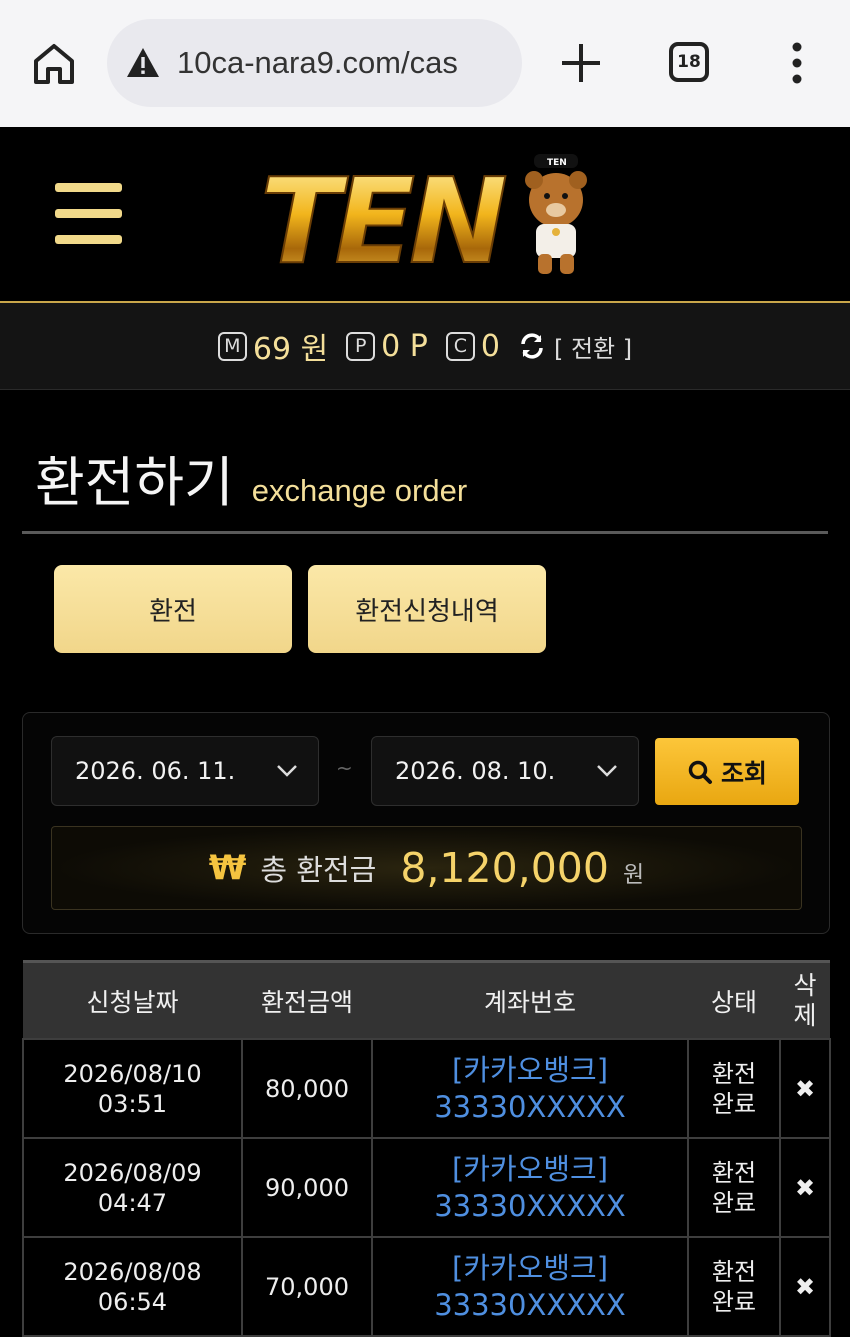 The image size is (850, 1337). I want to click on balance-bar: M 69 원 P 0 P C 0 [ 전환 ], so click(425, 346).